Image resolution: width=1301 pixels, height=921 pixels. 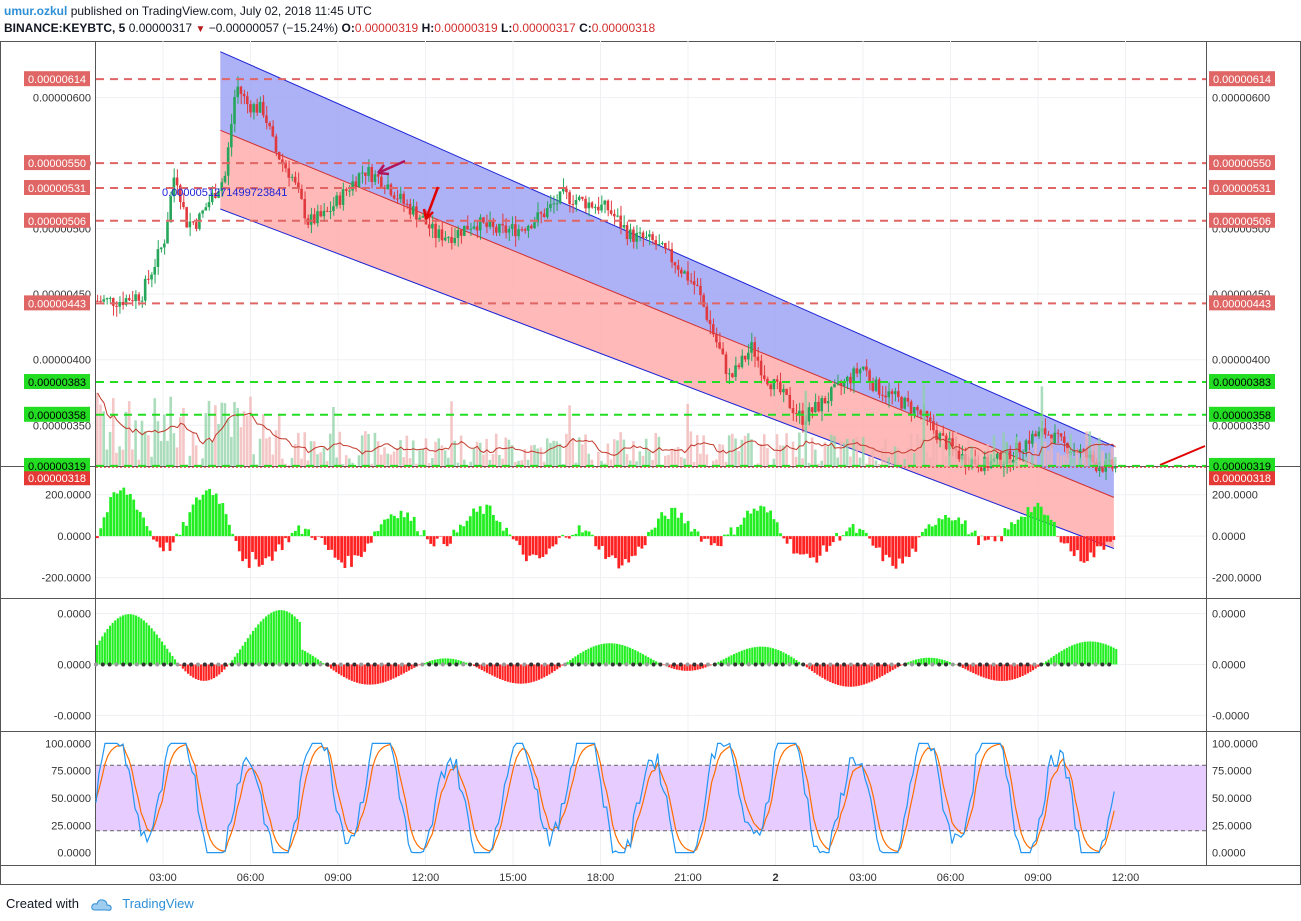 What do you see at coordinates (35, 11) in the screenshot?
I see `author-link: umur.ozkul` at bounding box center [35, 11].